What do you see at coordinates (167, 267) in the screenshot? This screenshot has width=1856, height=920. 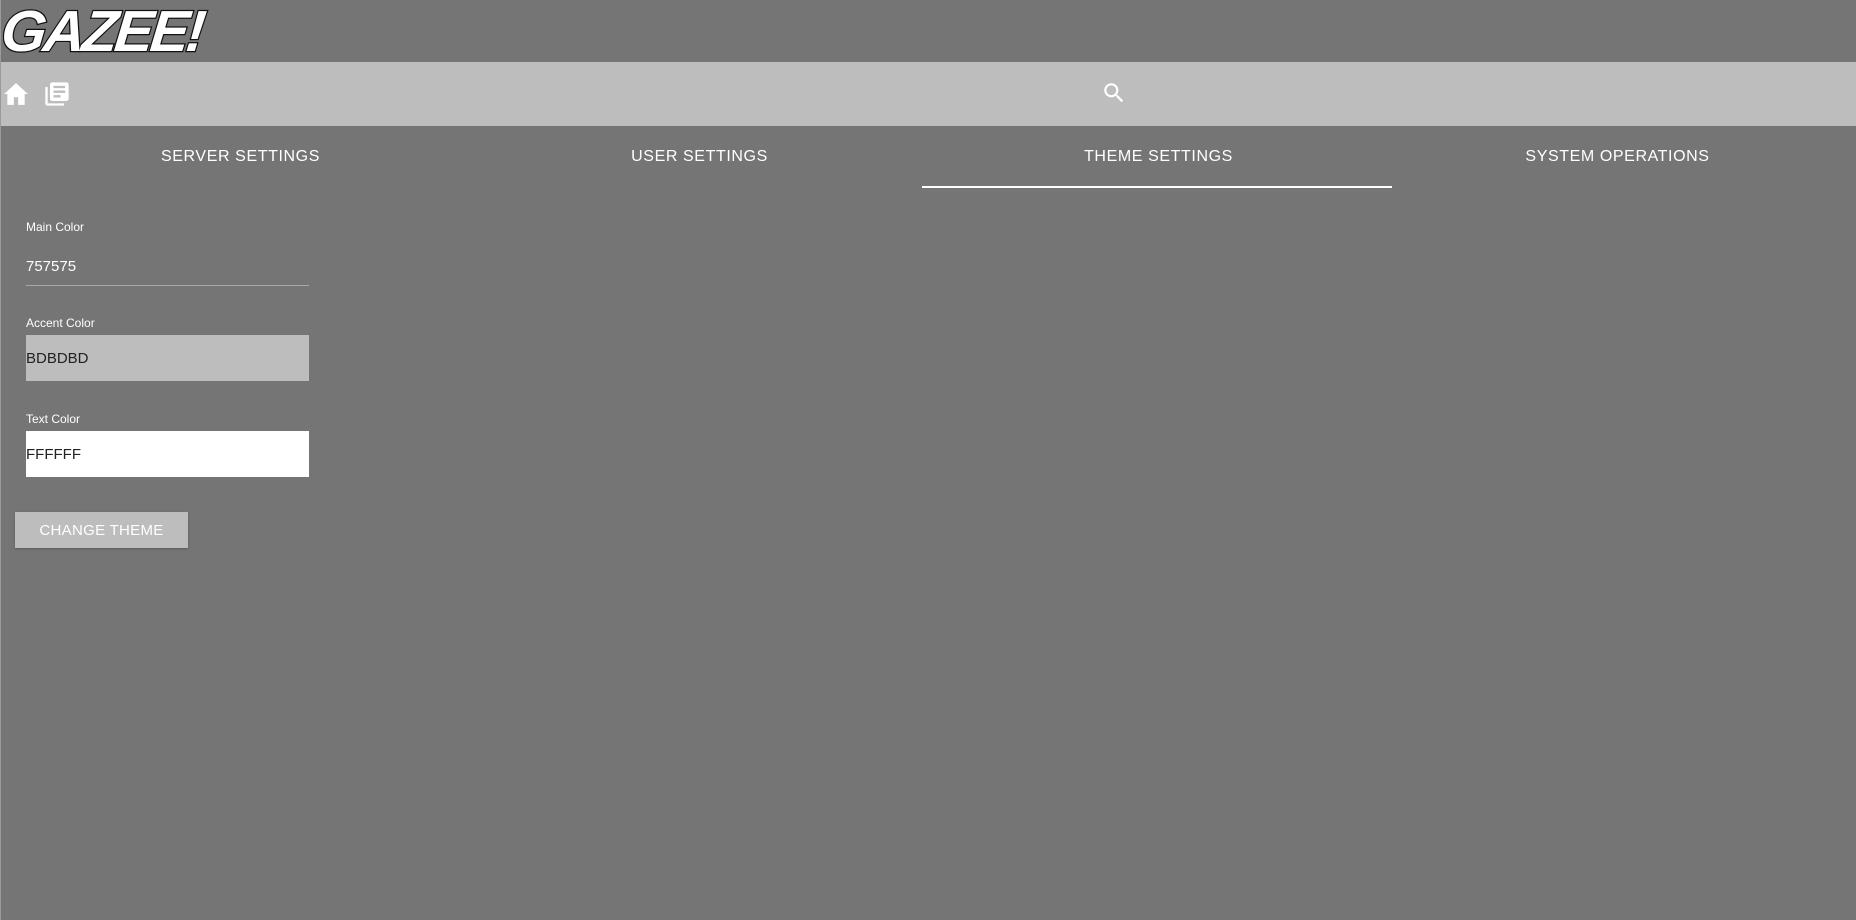 I see `main-color-field` at bounding box center [167, 267].